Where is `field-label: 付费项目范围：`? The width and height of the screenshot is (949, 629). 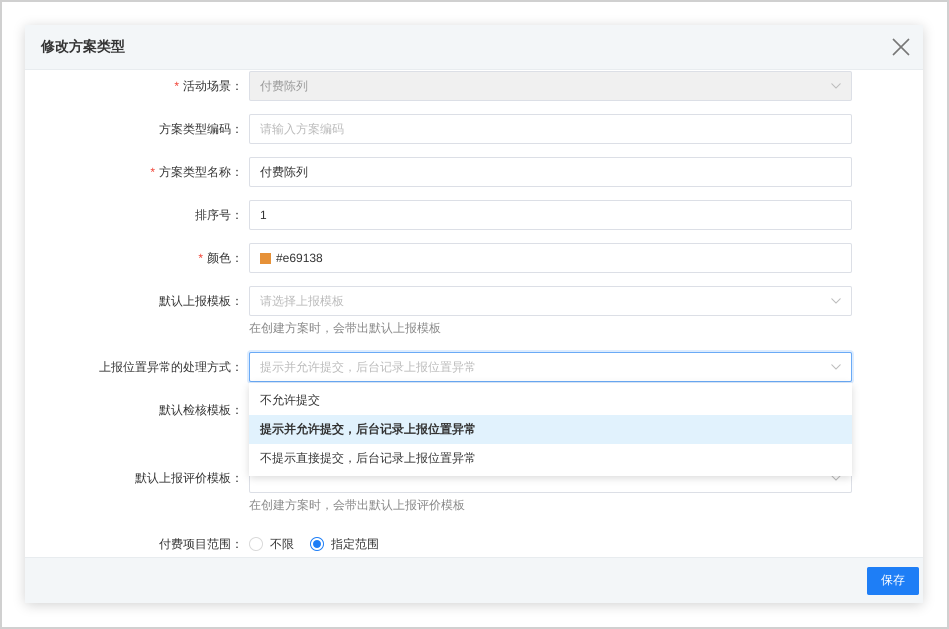 field-label: 付费项目范围： is located at coordinates (201, 544).